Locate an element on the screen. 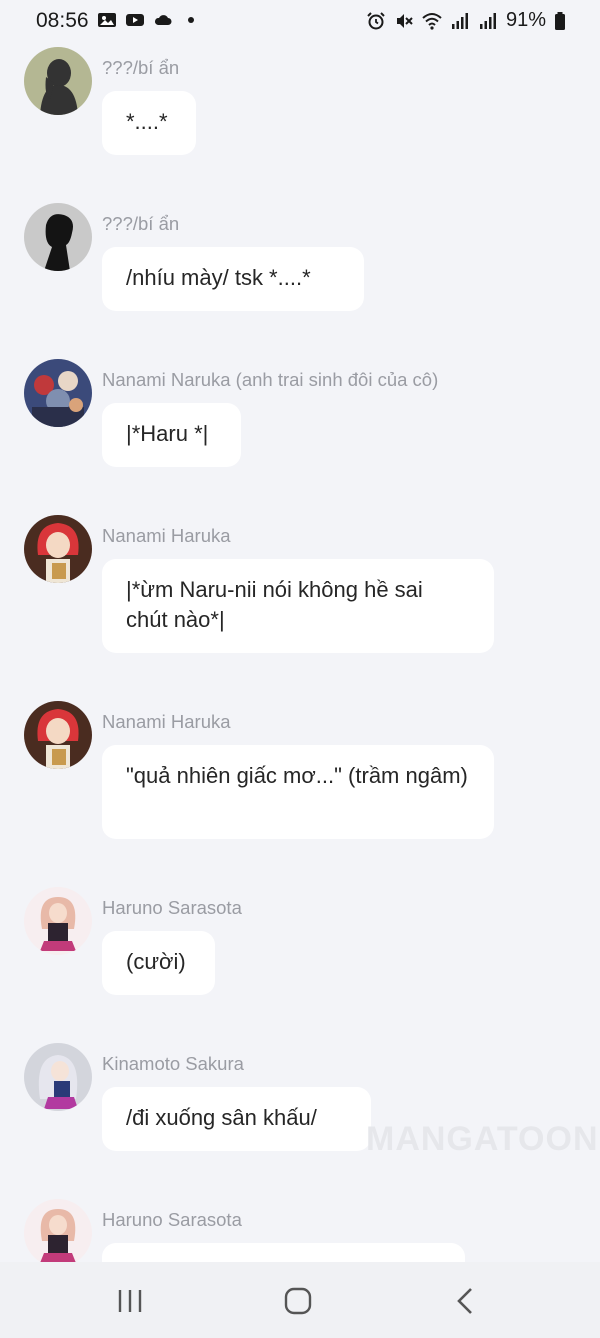 The width and height of the screenshot is (600, 1338). message-text: /nhíu mày/ tsk *....* is located at coordinates (218, 277).